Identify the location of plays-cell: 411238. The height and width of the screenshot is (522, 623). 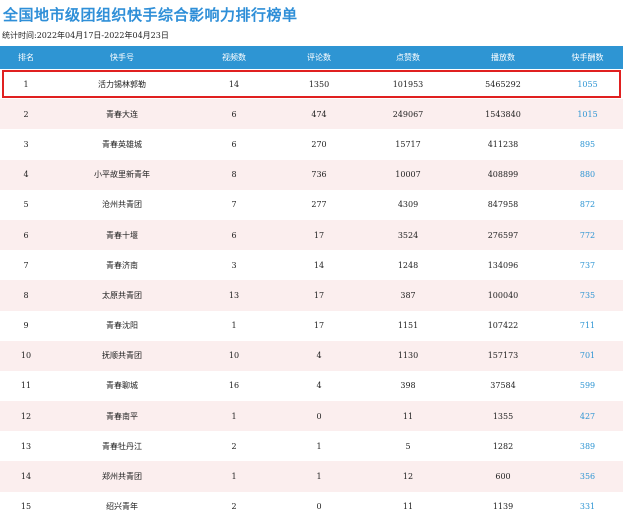
(503, 144).